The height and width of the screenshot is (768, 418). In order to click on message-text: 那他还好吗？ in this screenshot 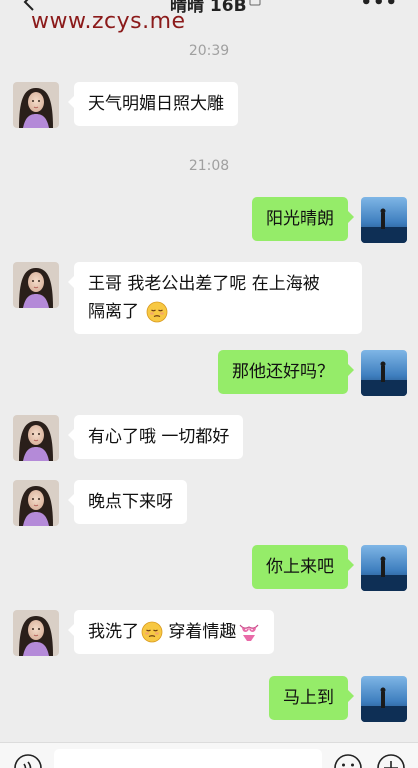, I will do `click(283, 372)`.